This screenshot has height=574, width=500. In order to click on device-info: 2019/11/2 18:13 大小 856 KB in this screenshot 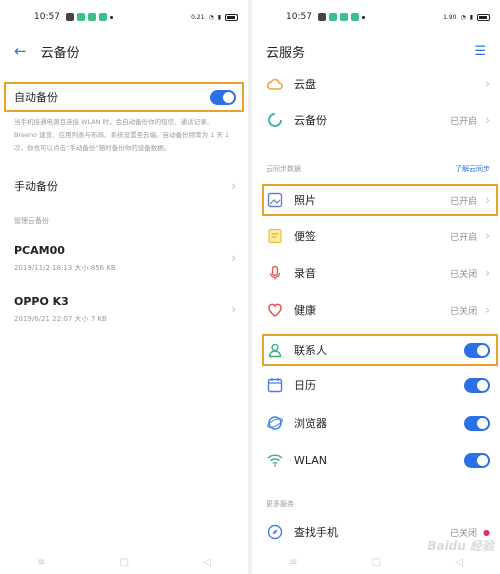, I will do `click(65, 267)`.